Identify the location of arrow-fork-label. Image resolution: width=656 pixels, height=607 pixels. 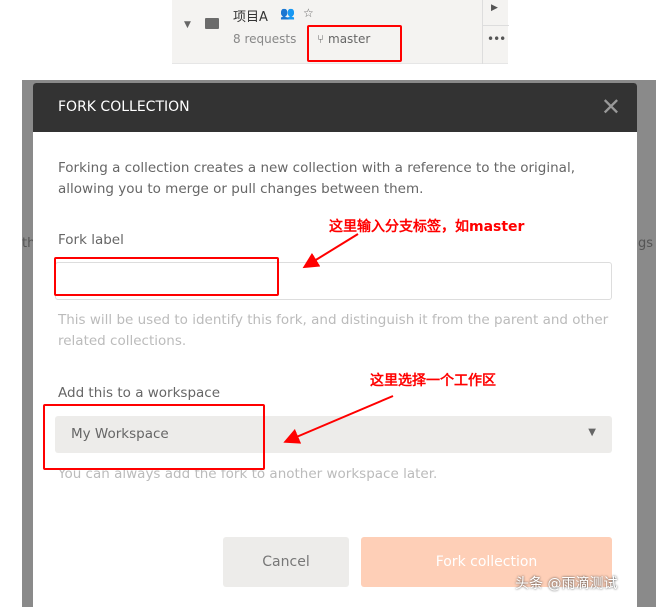
(330, 251).